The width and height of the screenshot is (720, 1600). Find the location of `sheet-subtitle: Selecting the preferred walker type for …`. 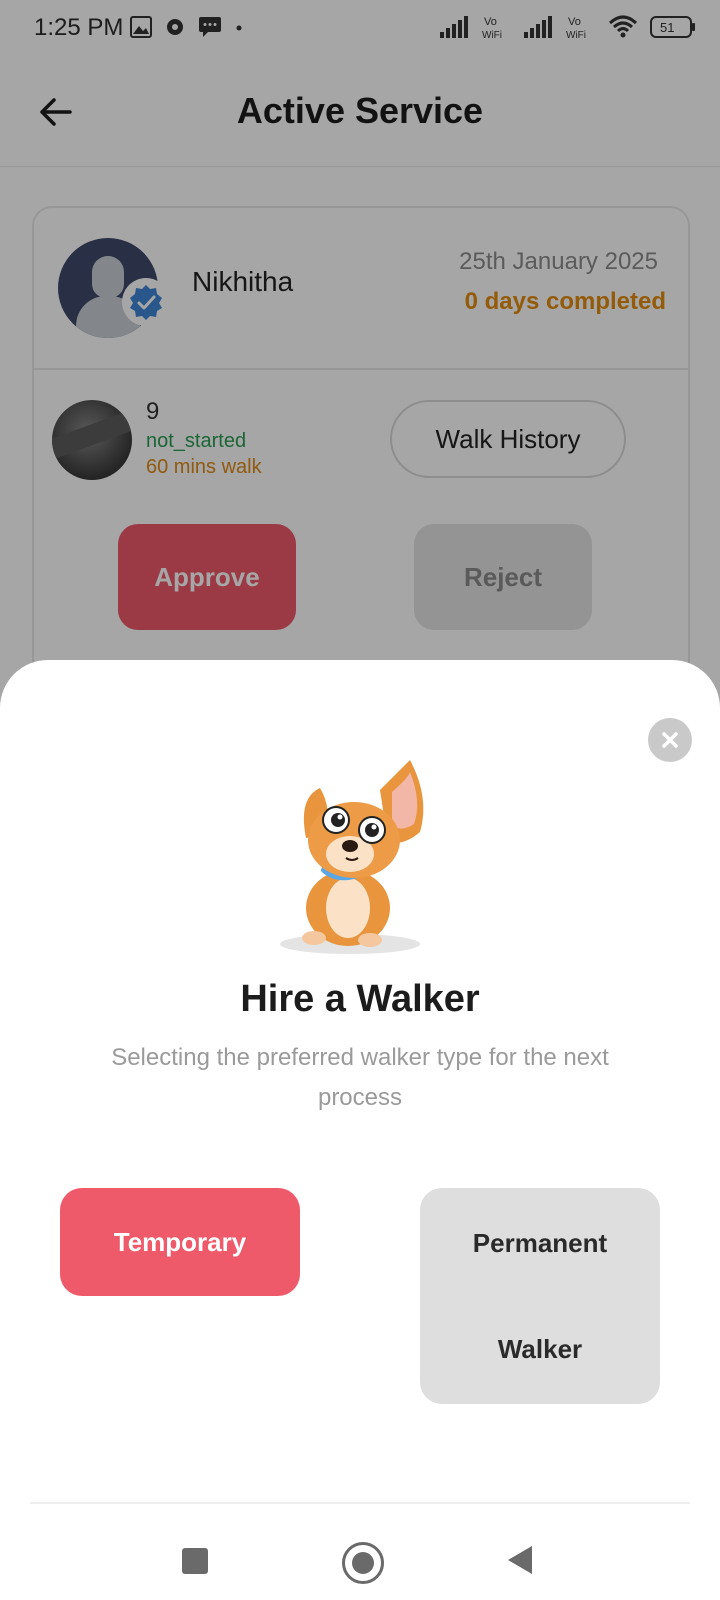

sheet-subtitle: Selecting the preferred walker type for … is located at coordinates (360, 1077).